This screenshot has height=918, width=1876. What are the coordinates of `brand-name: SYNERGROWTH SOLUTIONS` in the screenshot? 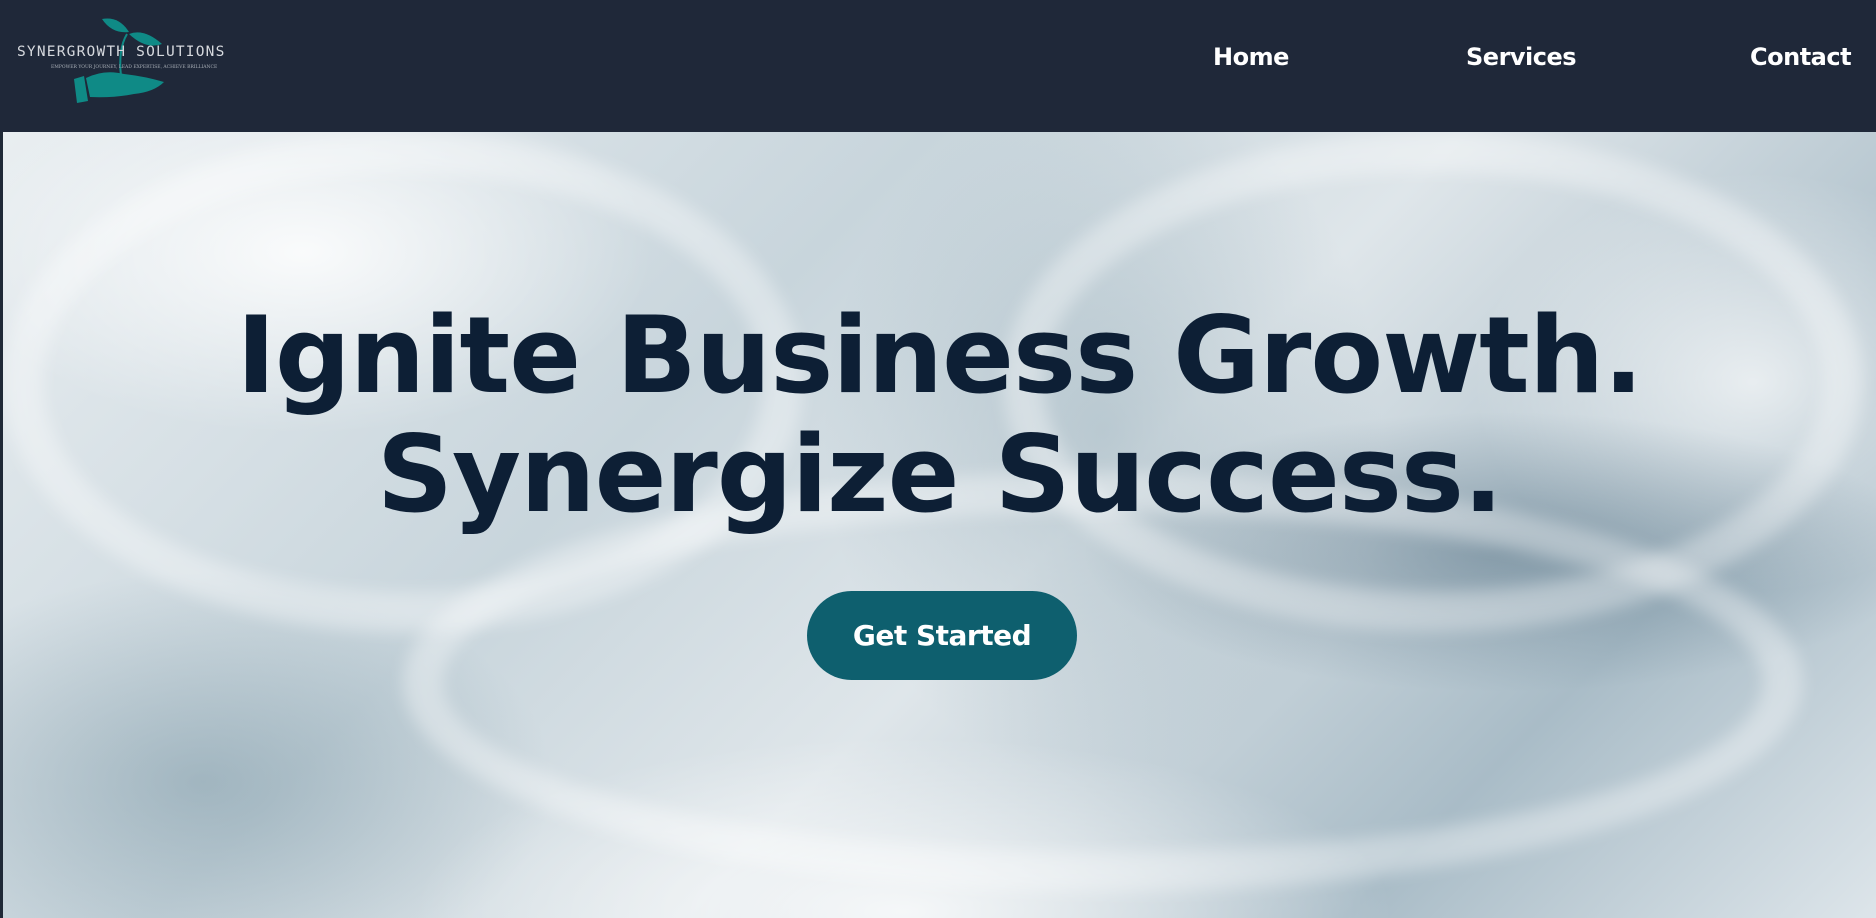 It's located at (121, 52).